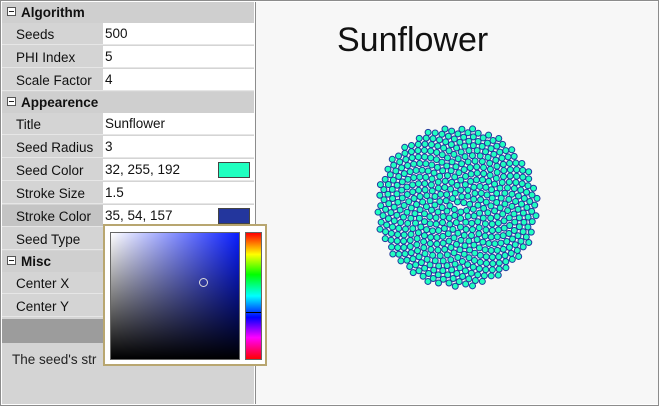 The height and width of the screenshot is (406, 659). What do you see at coordinates (128, 147) in the screenshot?
I see `property-row-seed-radius: Seed Radius 3` at bounding box center [128, 147].